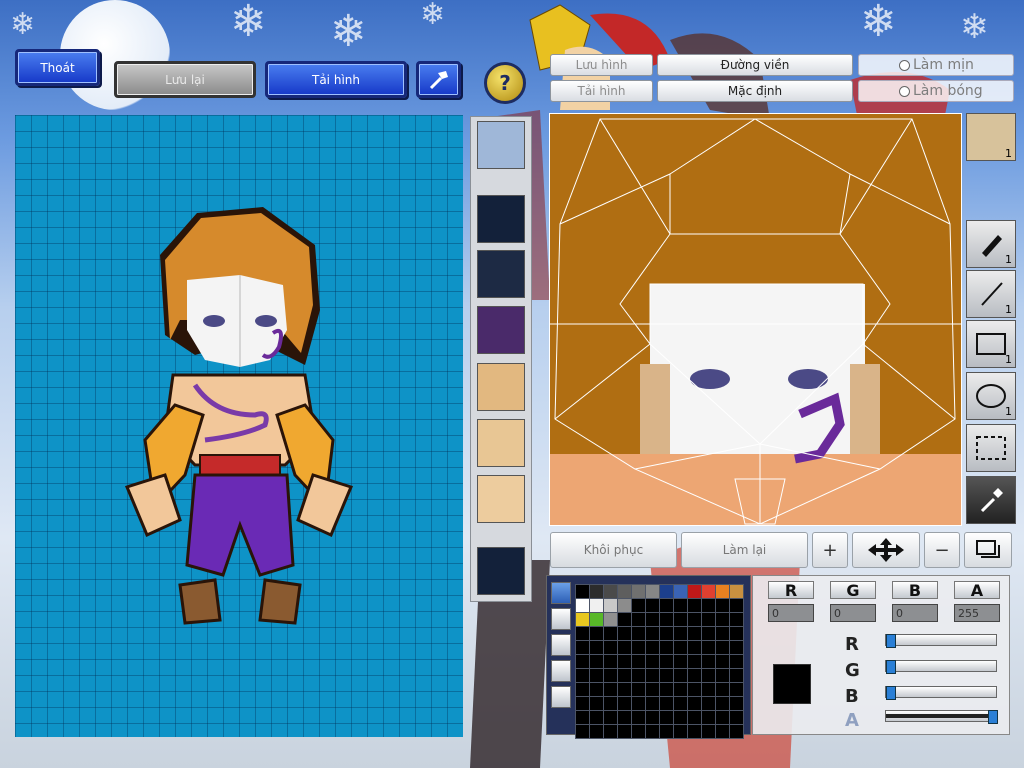 The height and width of the screenshot is (768, 1024). I want to click on rectangle-tool-button: 1, so click(991, 344).